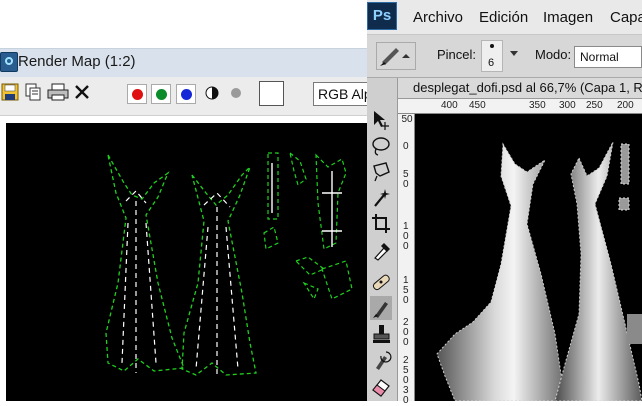 The image size is (642, 406). Describe the element at coordinates (491, 63) in the screenshot. I see `brush-size-value: 6` at that location.